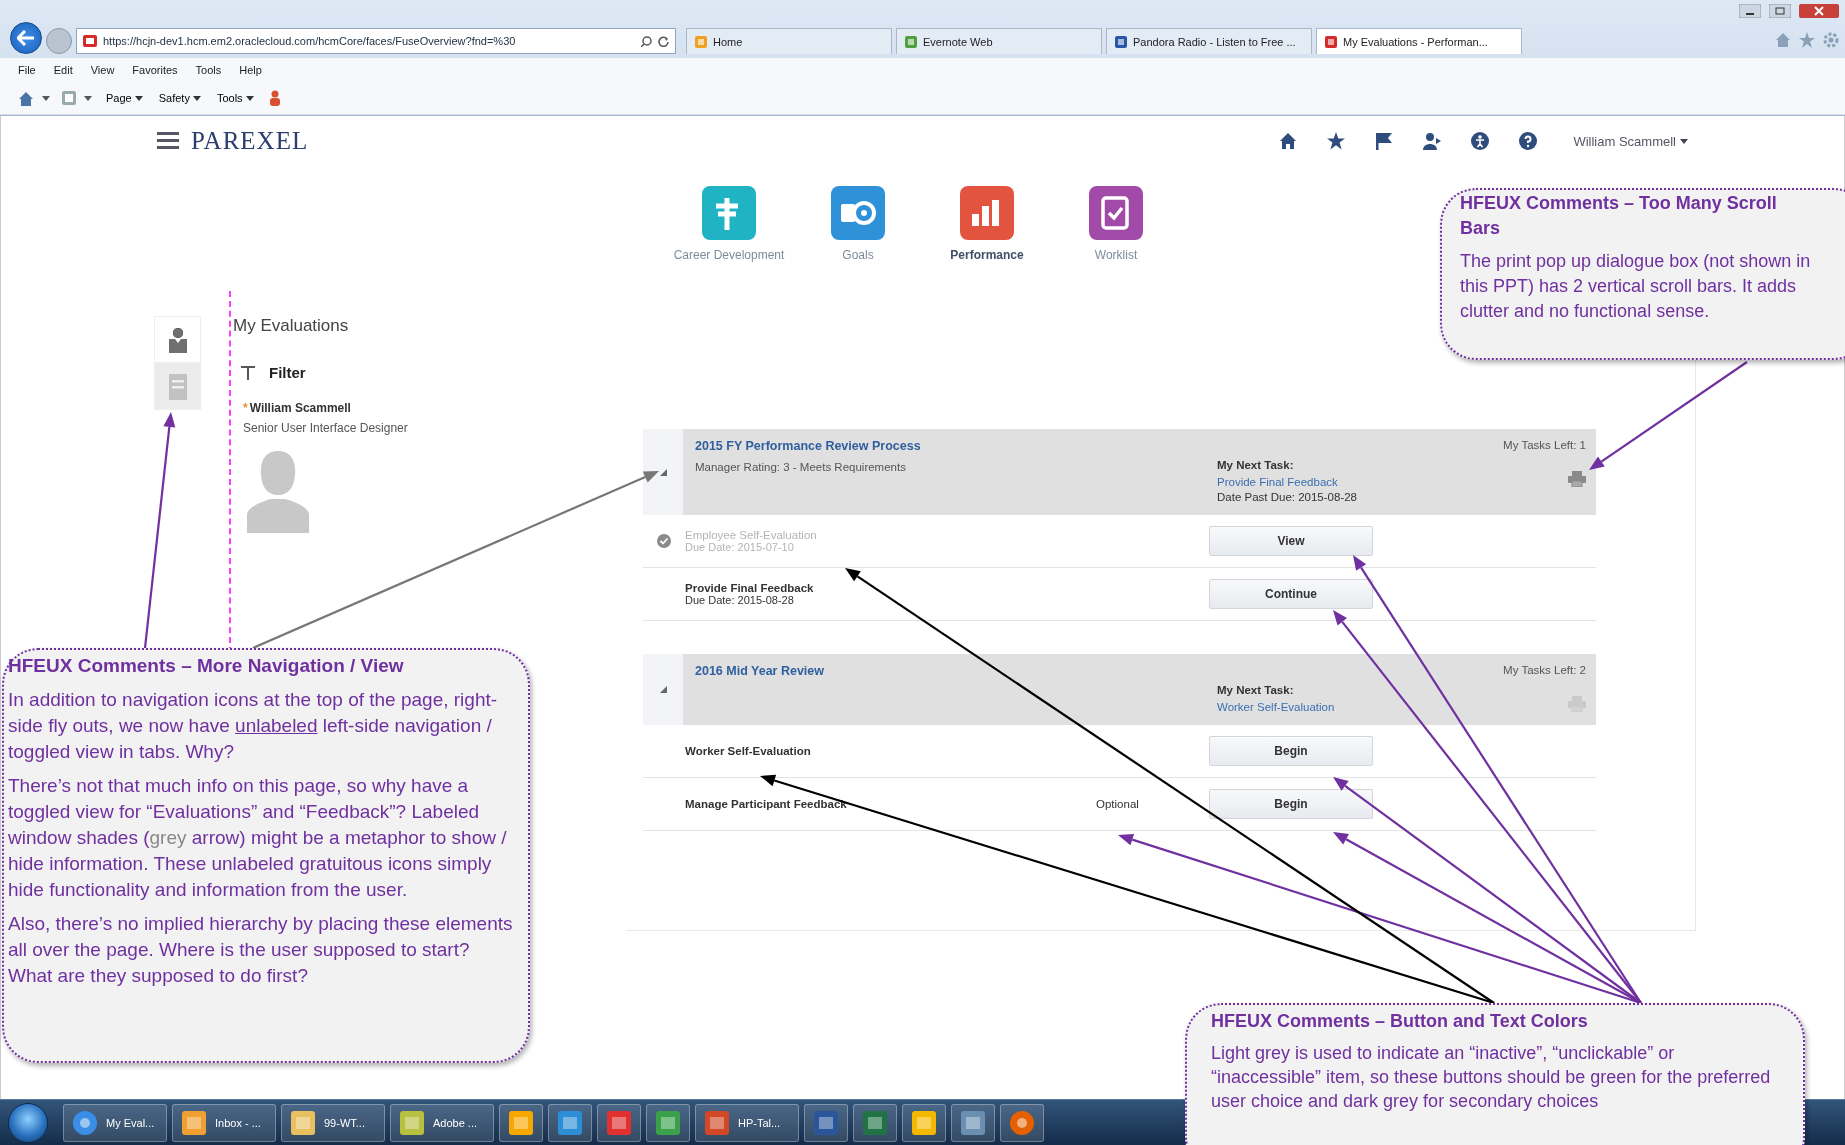 This screenshot has width=1845, height=1145. What do you see at coordinates (999, 41) in the screenshot?
I see `browser-tab: Evernote Web` at bounding box center [999, 41].